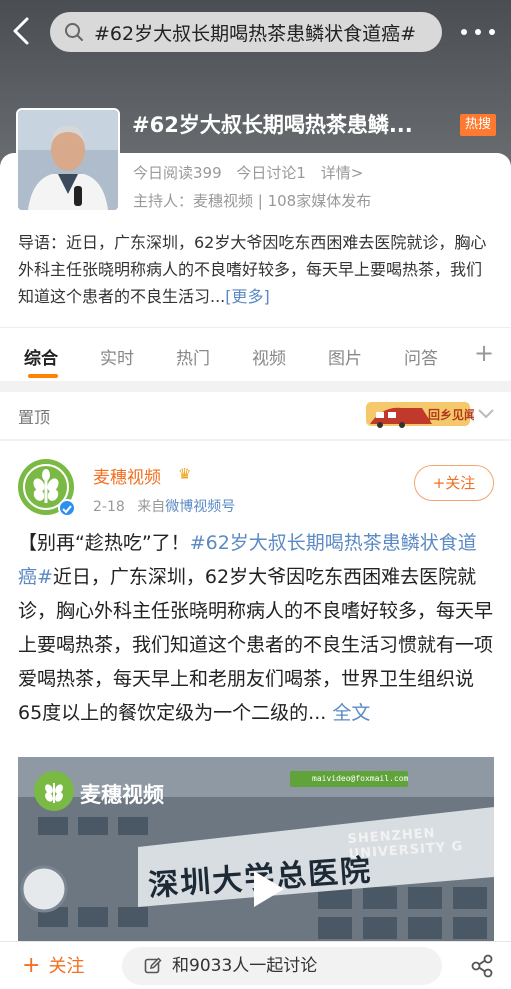 The width and height of the screenshot is (511, 989). Describe the element at coordinates (266, 889) in the screenshot. I see `play-icon` at that location.